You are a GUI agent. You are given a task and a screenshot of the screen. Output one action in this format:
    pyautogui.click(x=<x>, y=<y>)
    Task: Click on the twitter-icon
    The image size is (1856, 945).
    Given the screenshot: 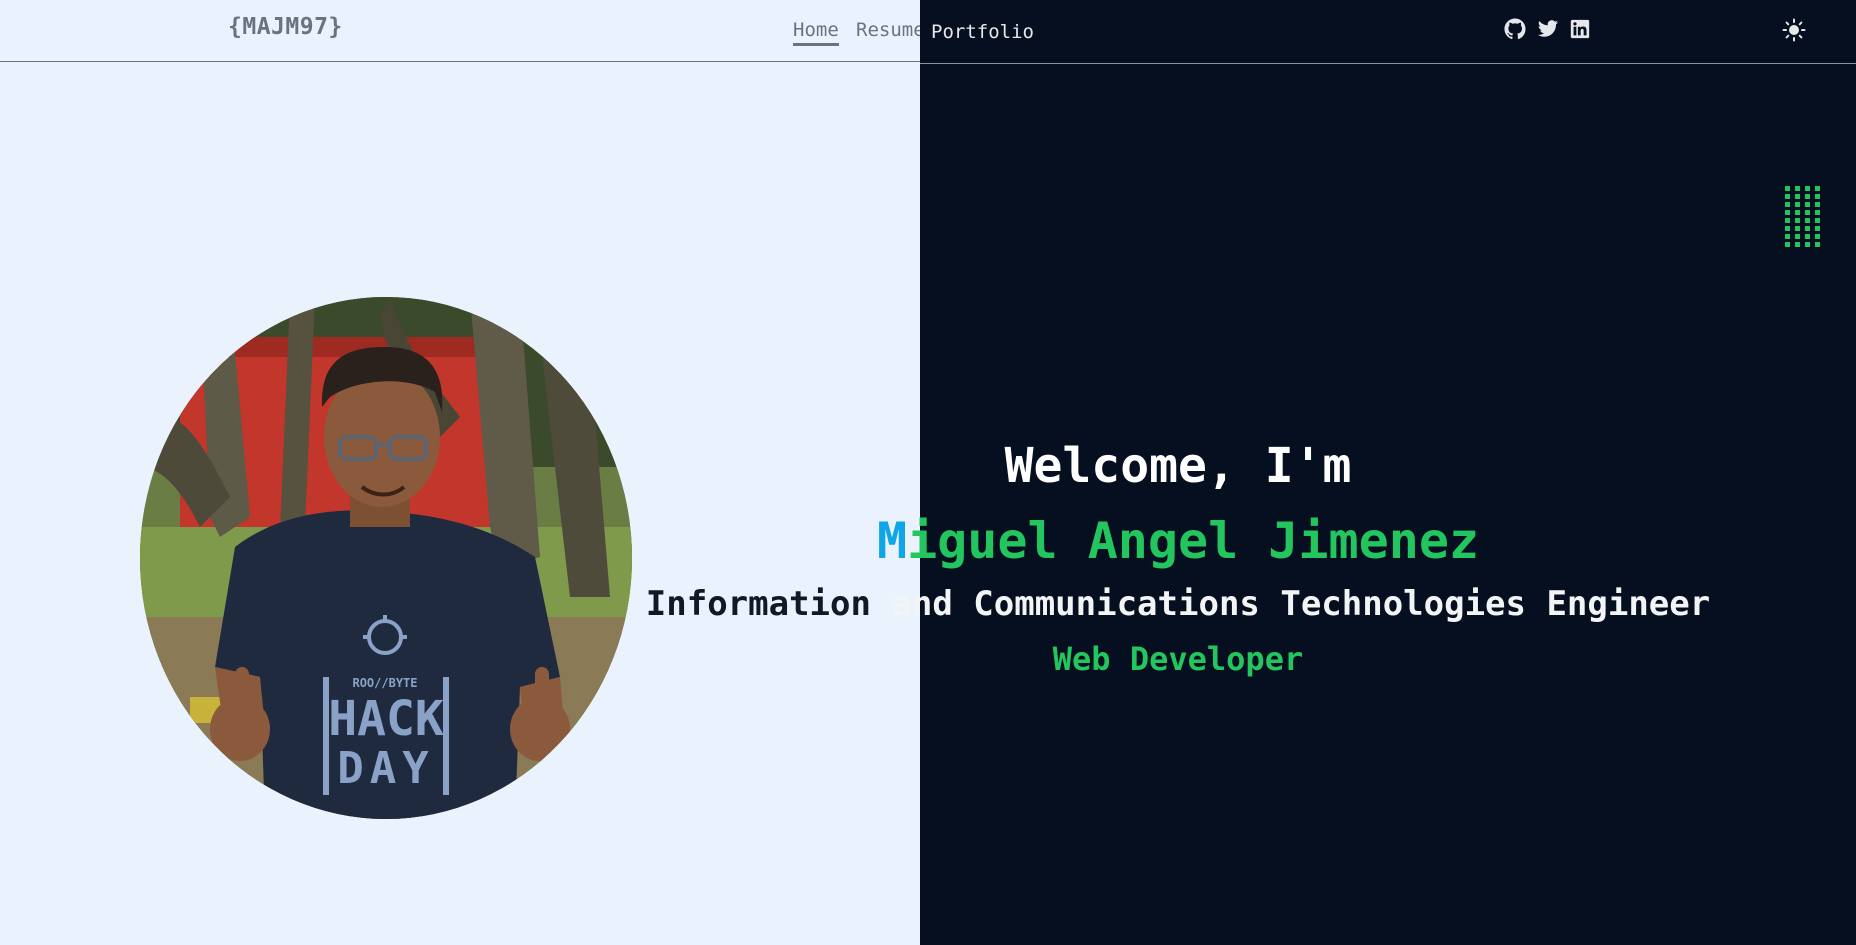 What is the action you would take?
    pyautogui.click(x=1548, y=29)
    